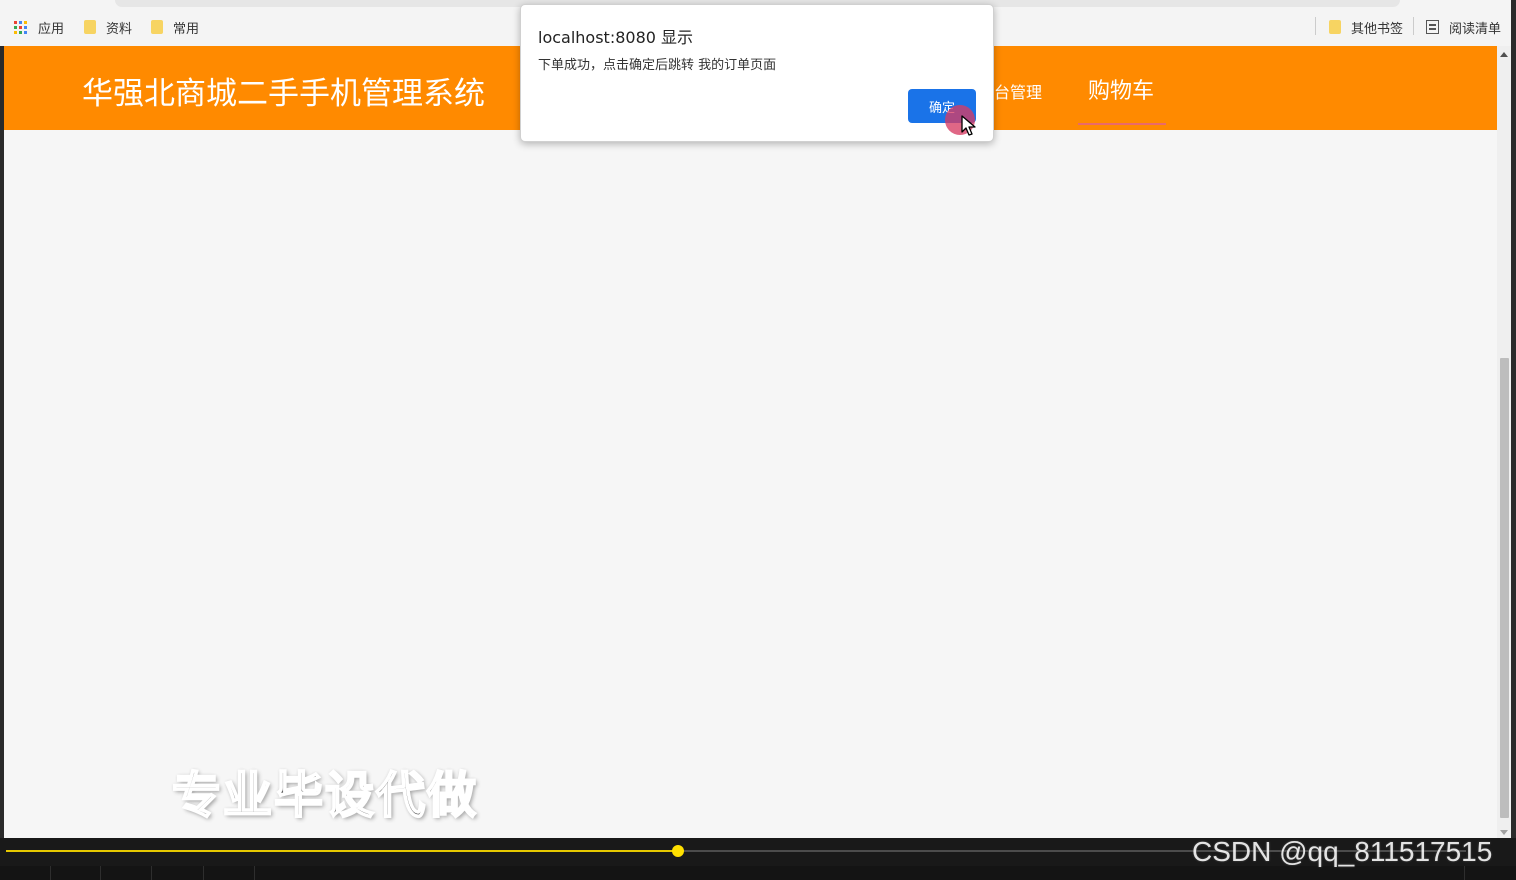  I want to click on csdn-watermark: CSDN @qq_811517515, so click(1342, 851).